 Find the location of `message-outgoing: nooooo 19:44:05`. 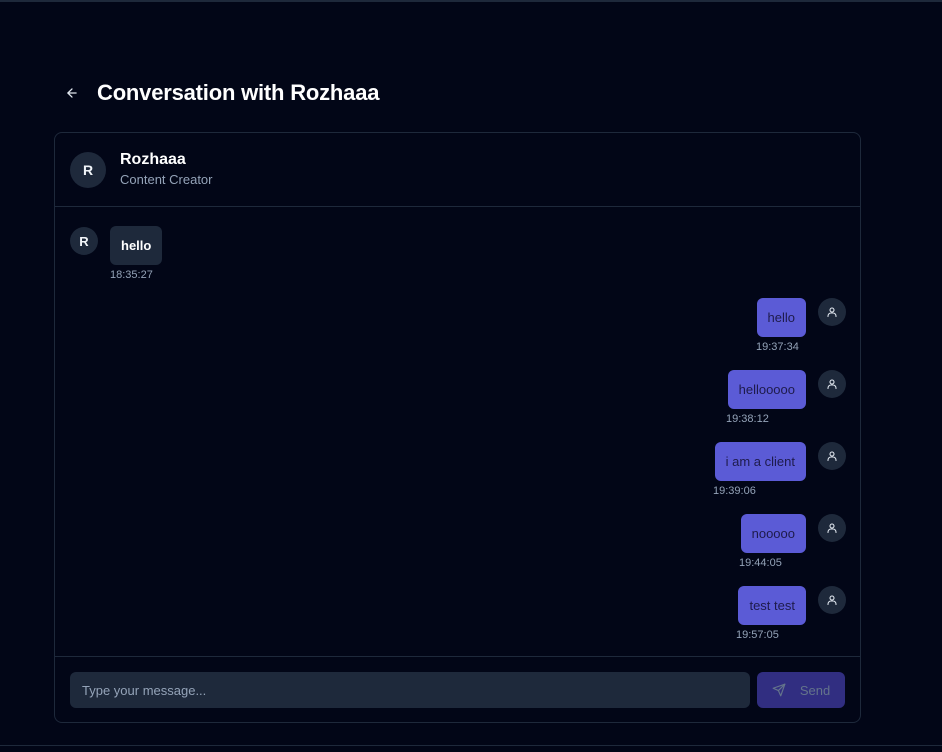

message-outgoing: nooooo 19:44:05 is located at coordinates (457, 544).